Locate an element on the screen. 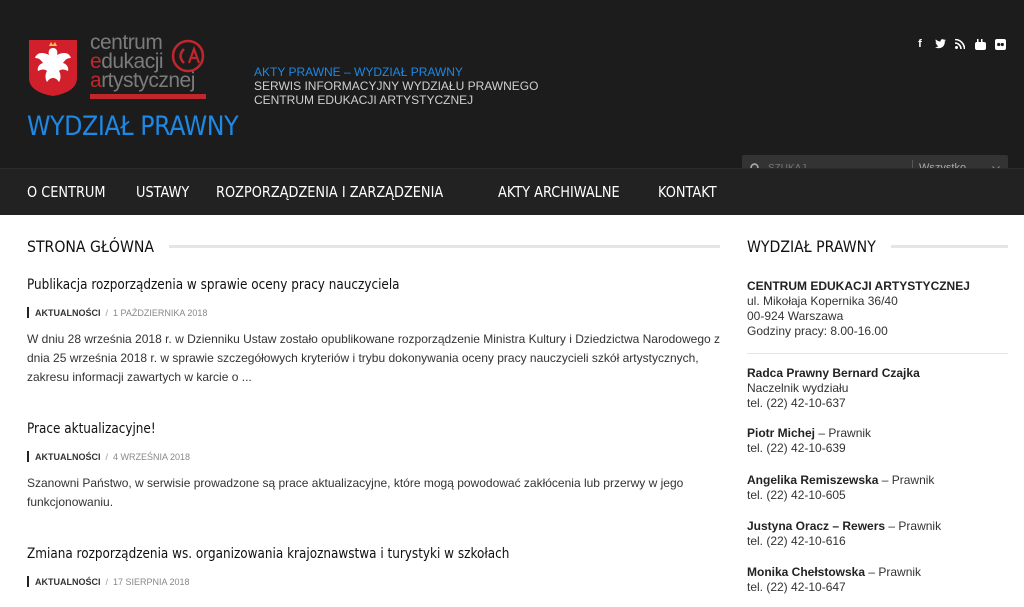 This screenshot has height=607, width=1024. staff-phone: tel. (22) 42-10-637 is located at coordinates (796, 403).